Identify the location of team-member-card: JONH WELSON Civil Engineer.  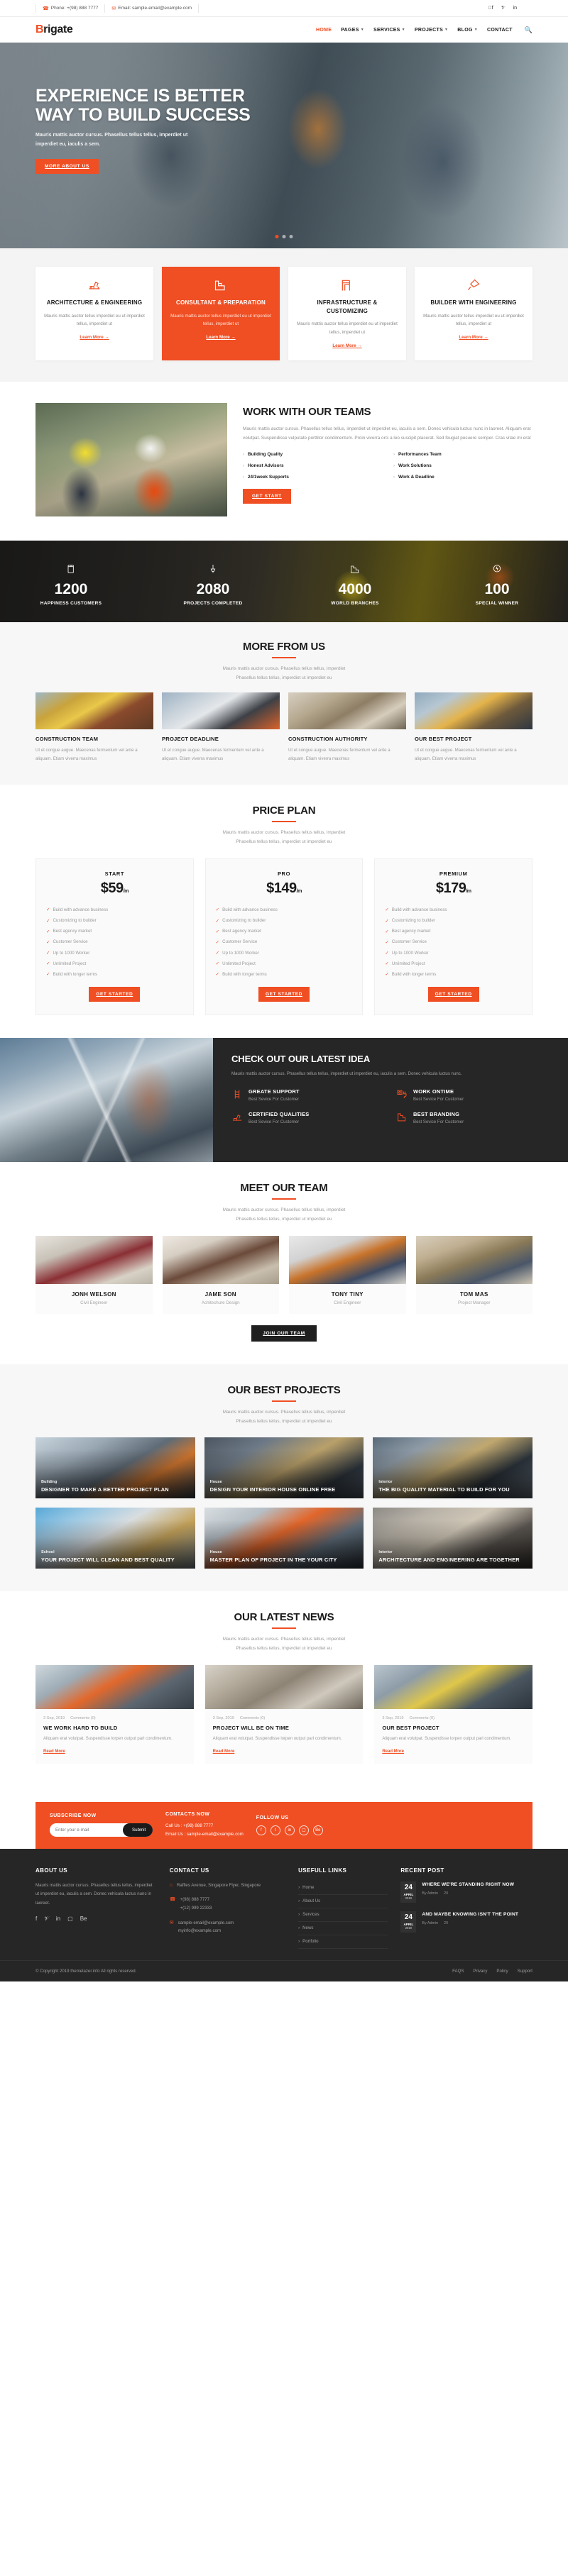
(94, 1274).